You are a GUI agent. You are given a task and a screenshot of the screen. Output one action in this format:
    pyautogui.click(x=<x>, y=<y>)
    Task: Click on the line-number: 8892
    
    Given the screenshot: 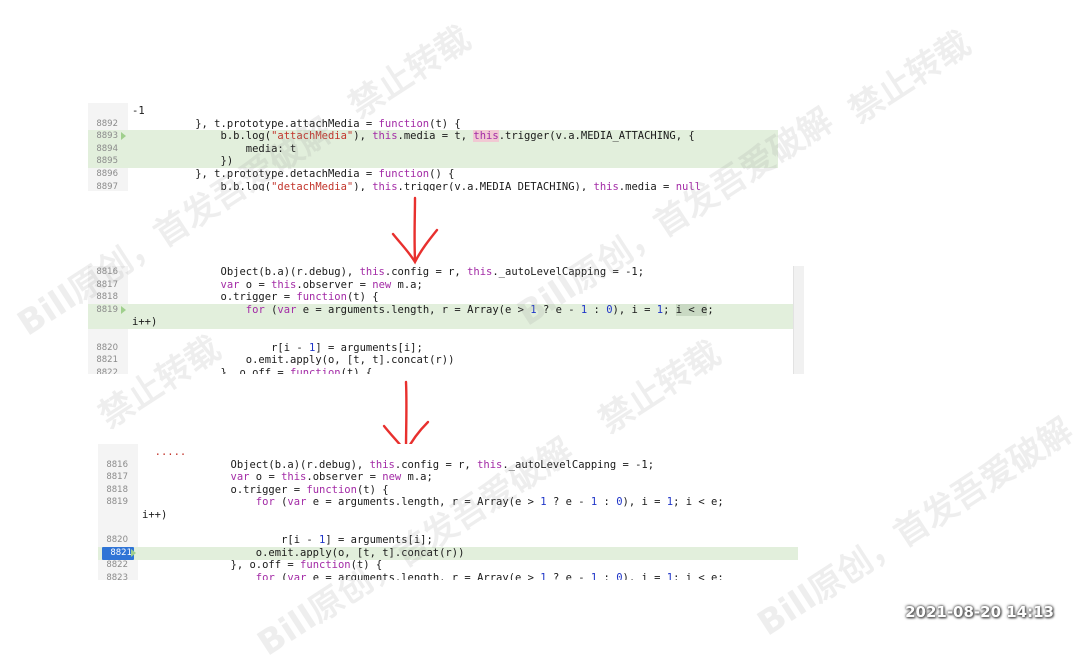 What is the action you would take?
    pyautogui.click(x=103, y=124)
    